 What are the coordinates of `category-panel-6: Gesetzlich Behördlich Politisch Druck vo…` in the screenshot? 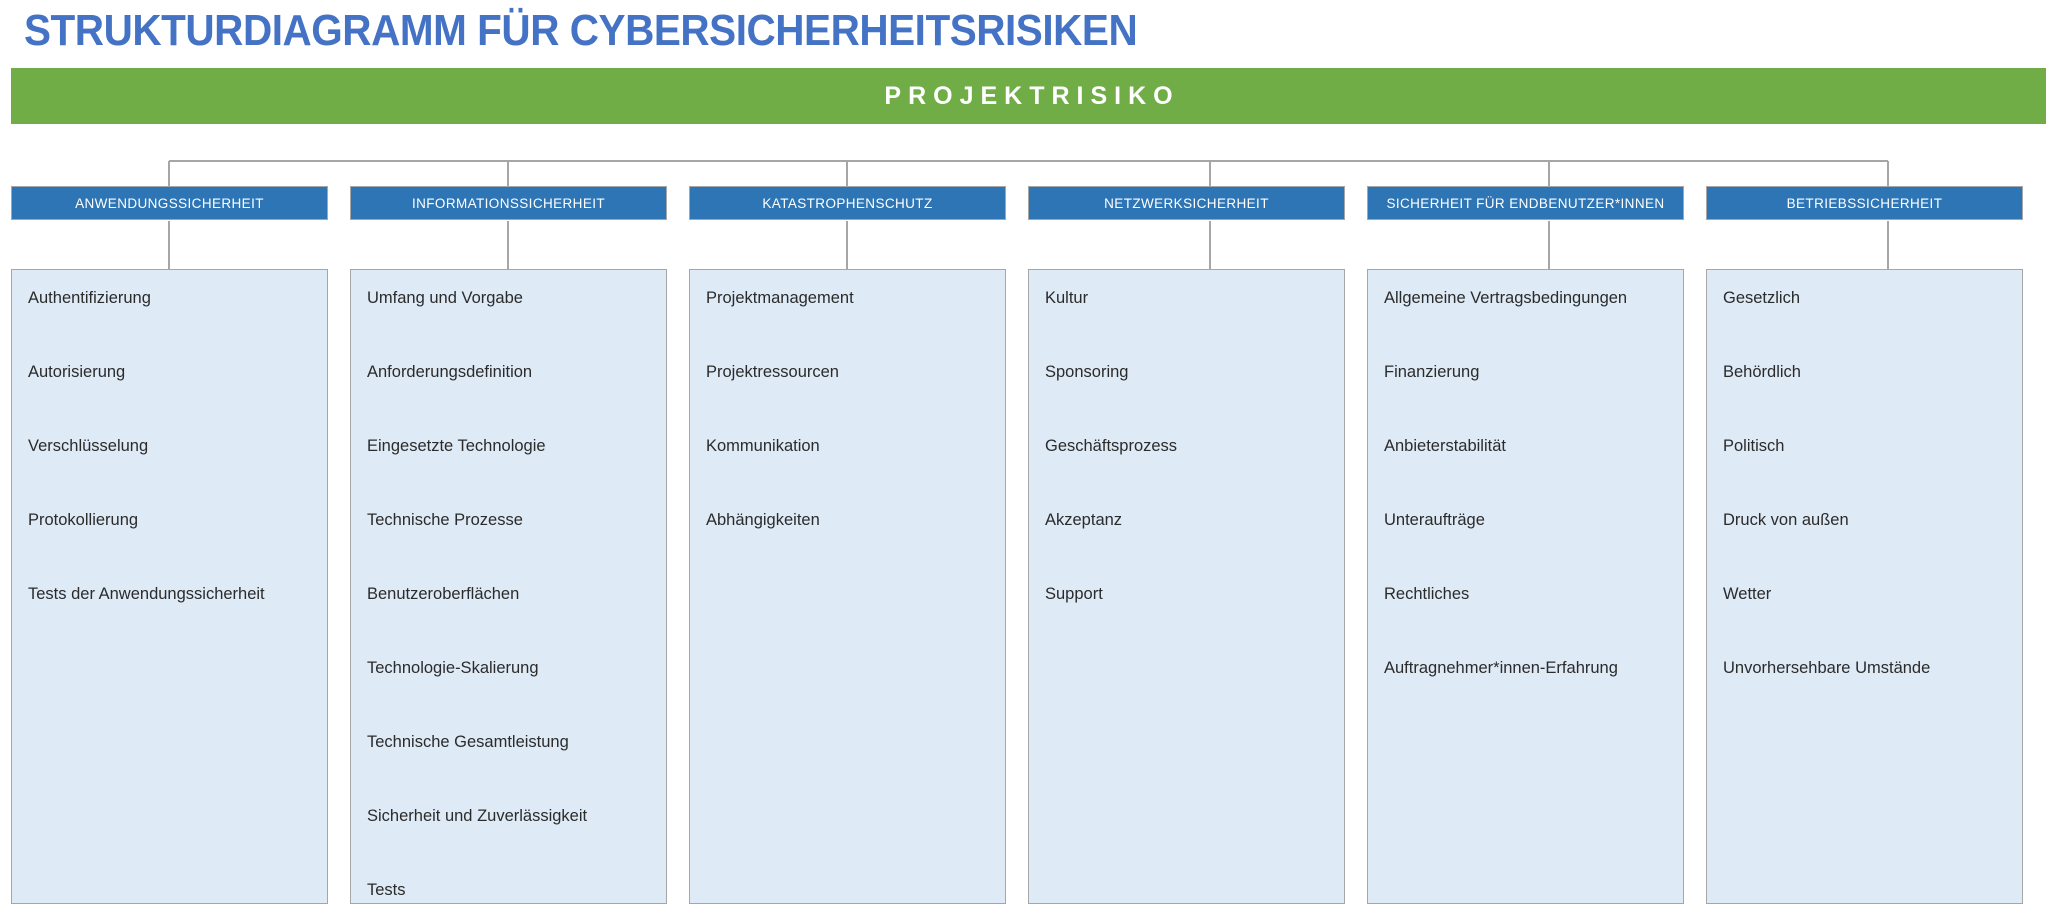 It's located at (1864, 586).